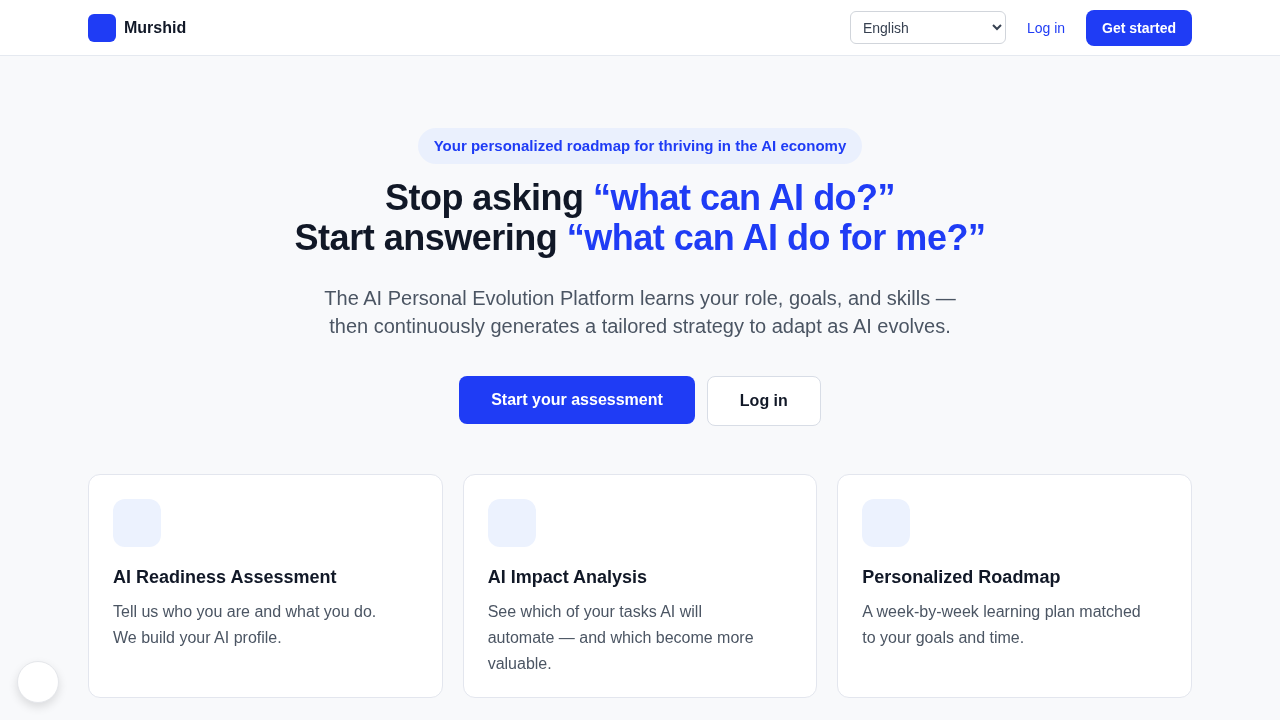  I want to click on floating-circle-button, so click(38, 682).